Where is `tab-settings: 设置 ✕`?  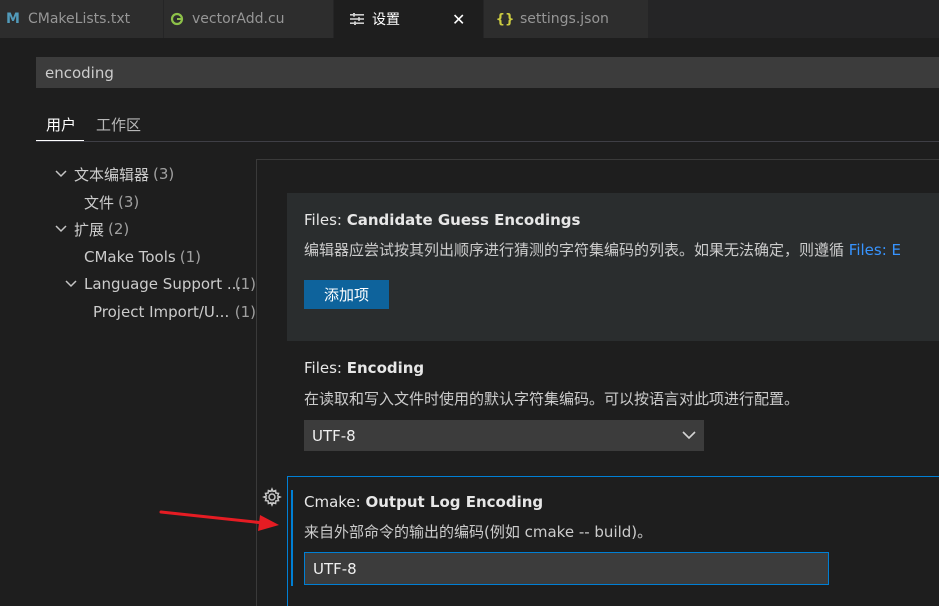
tab-settings: 设置 ✕ is located at coordinates (409, 19).